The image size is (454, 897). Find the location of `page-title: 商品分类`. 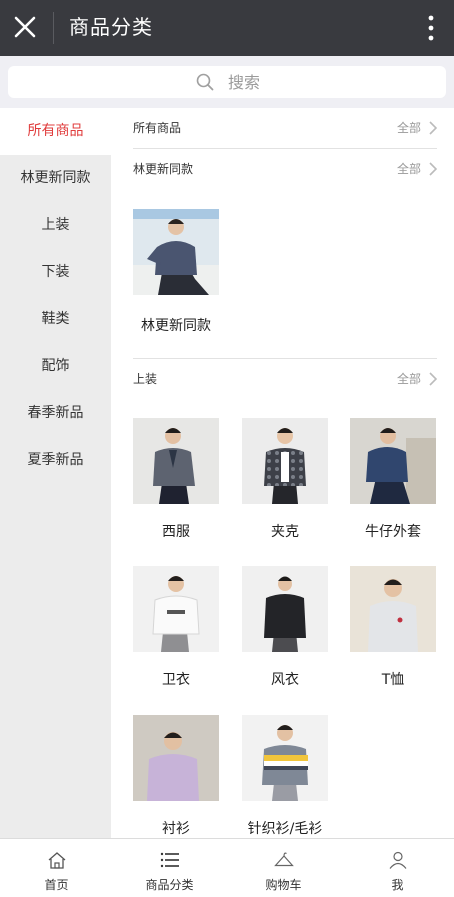

page-title: 商品分类 is located at coordinates (111, 27).